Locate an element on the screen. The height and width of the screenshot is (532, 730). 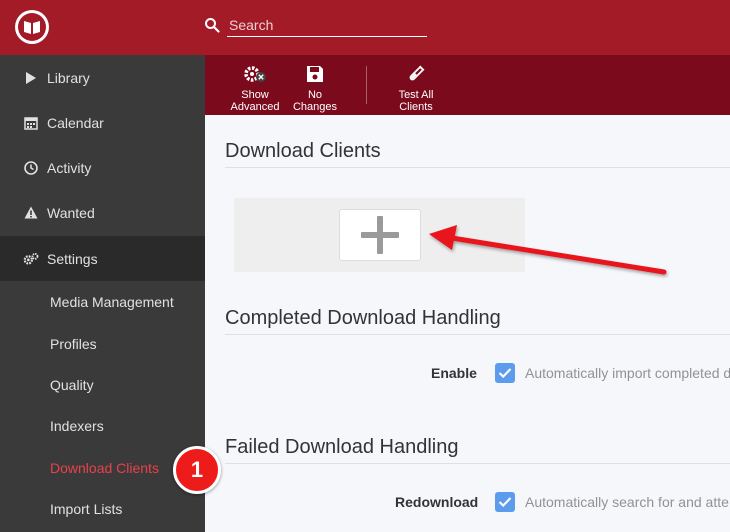
completed-download-handling-heading: Completed Download Handling is located at coordinates (363, 318).